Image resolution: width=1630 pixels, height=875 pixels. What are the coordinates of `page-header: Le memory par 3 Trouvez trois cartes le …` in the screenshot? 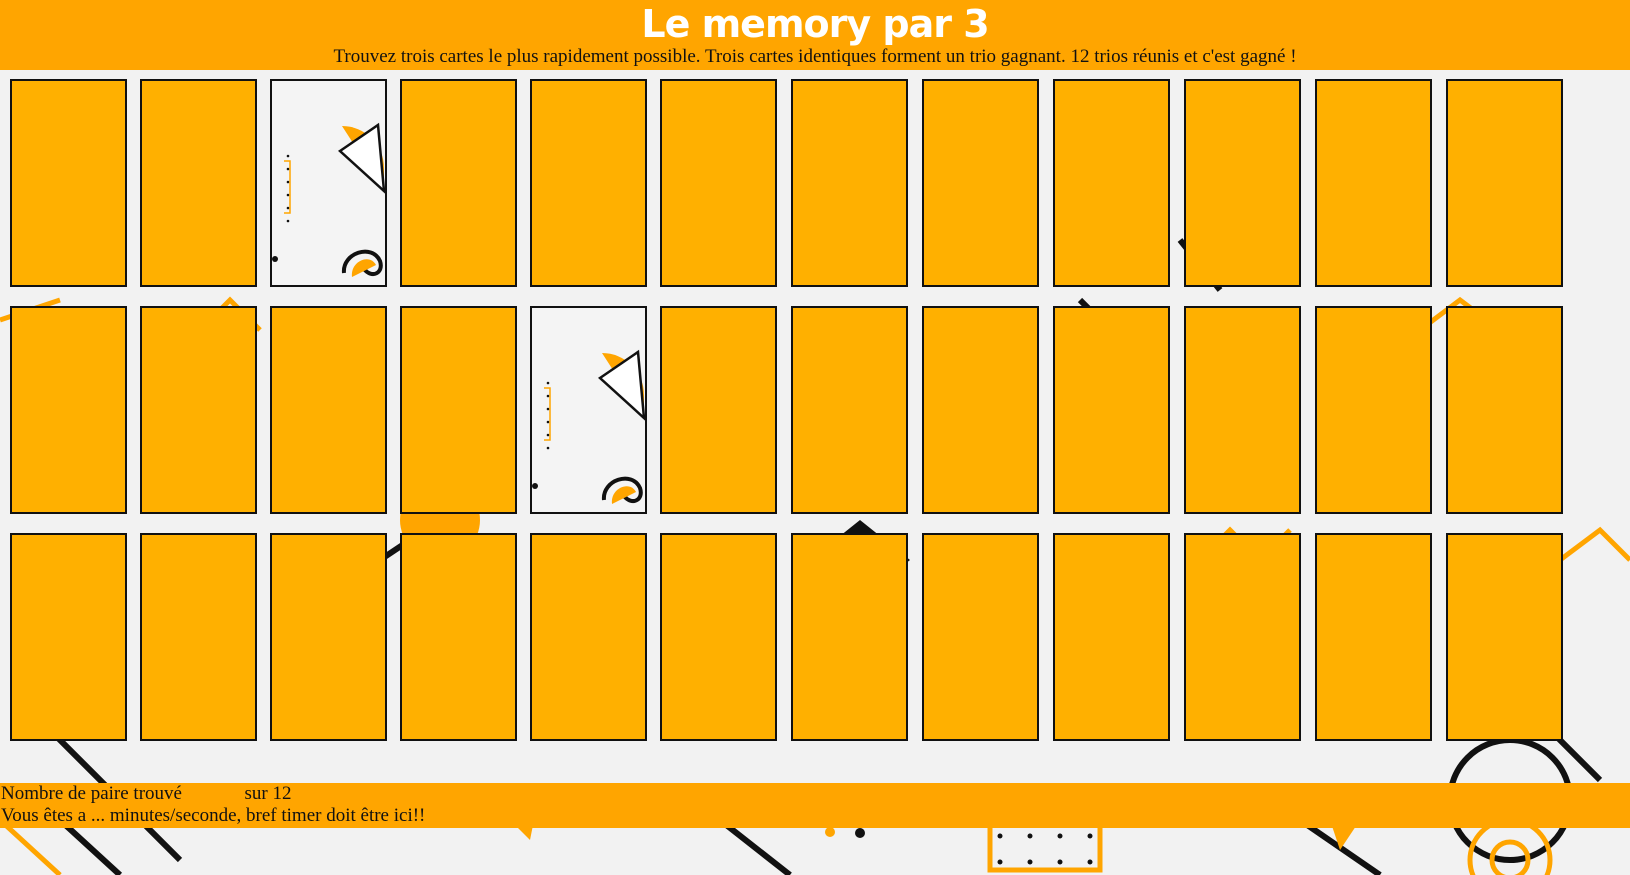 It's located at (815, 35).